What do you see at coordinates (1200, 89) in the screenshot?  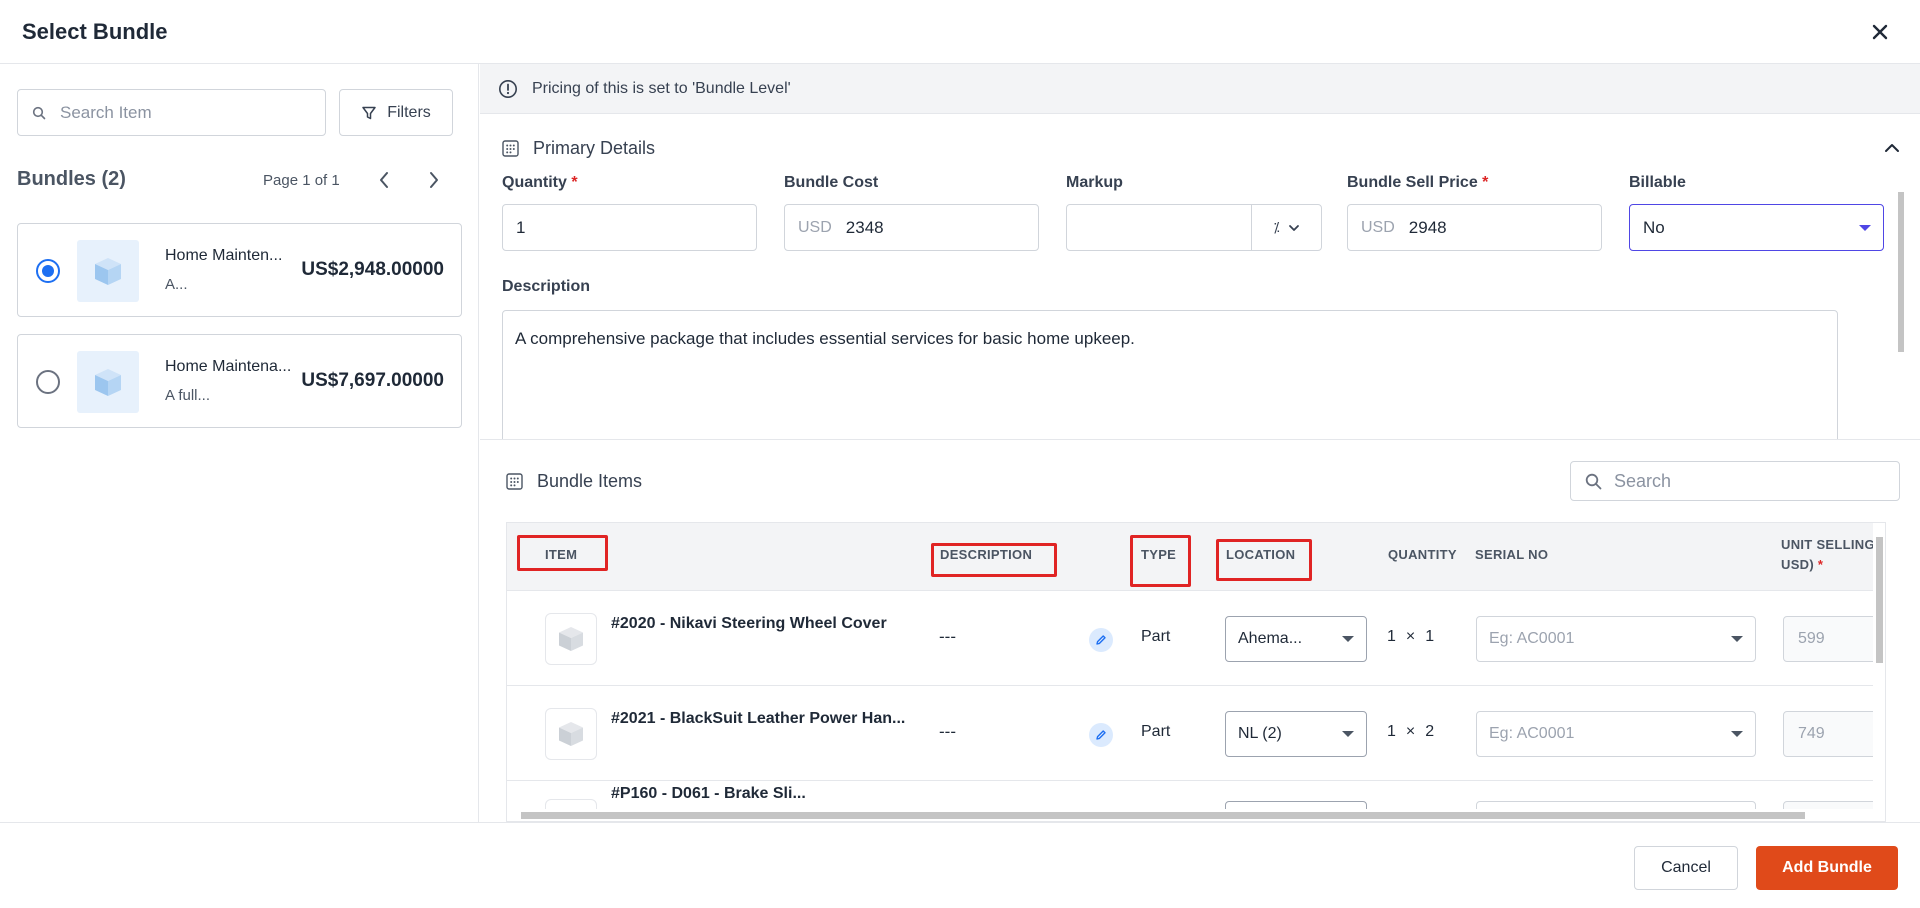 I see `pricing-info-bar: Pricing of this is set to 'Bundle Level'` at bounding box center [1200, 89].